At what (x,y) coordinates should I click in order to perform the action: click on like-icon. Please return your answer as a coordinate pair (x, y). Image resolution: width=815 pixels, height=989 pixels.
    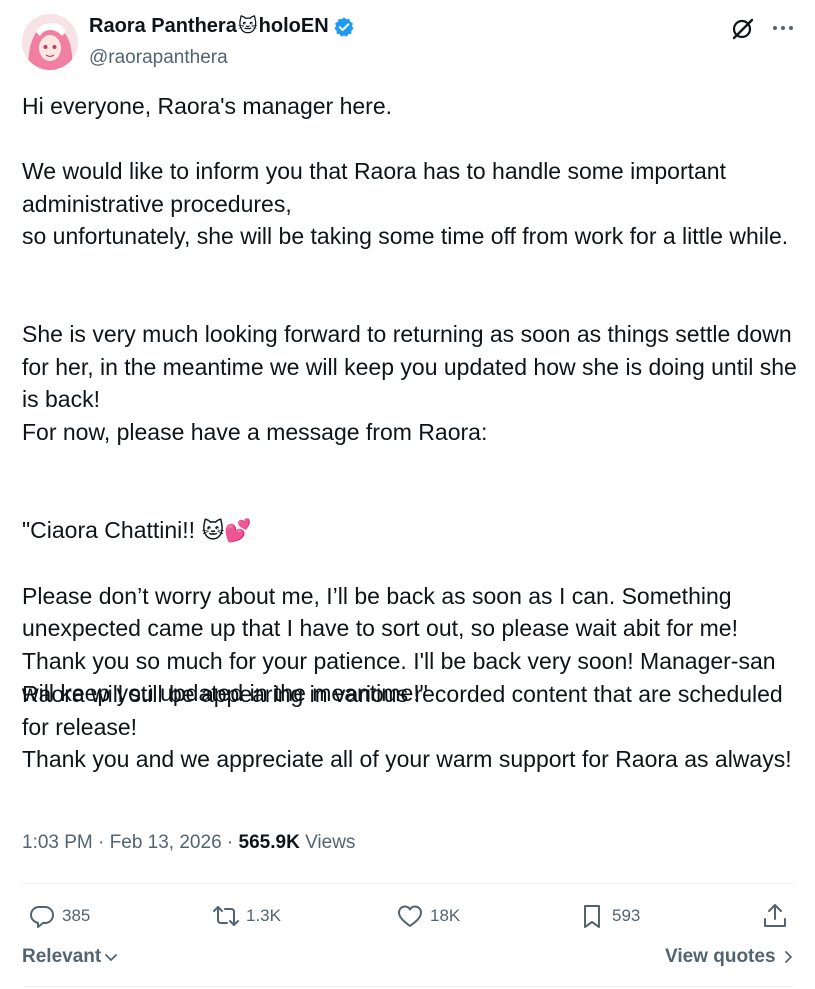
    Looking at the image, I should click on (410, 916).